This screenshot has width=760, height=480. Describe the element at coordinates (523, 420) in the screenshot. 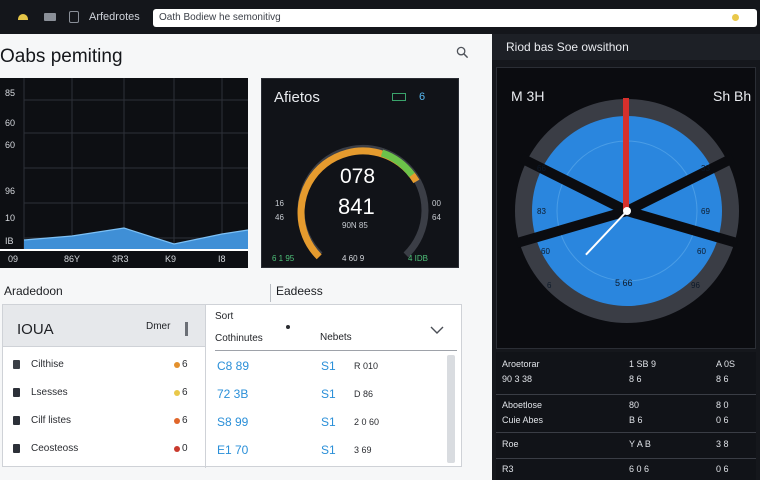

I see `stats-label: Cuie Abes` at that location.